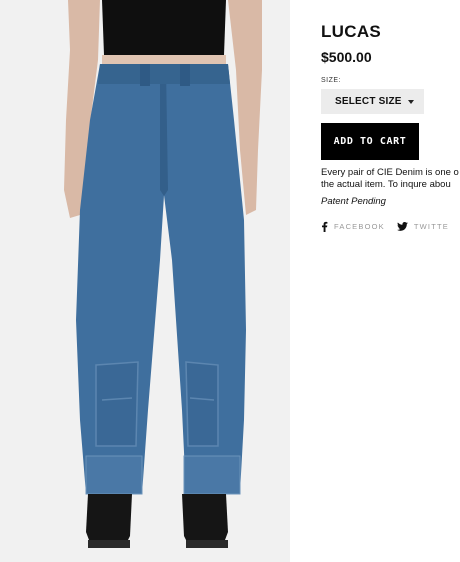 The width and height of the screenshot is (460, 562). I want to click on chevron-down-icon, so click(411, 101).